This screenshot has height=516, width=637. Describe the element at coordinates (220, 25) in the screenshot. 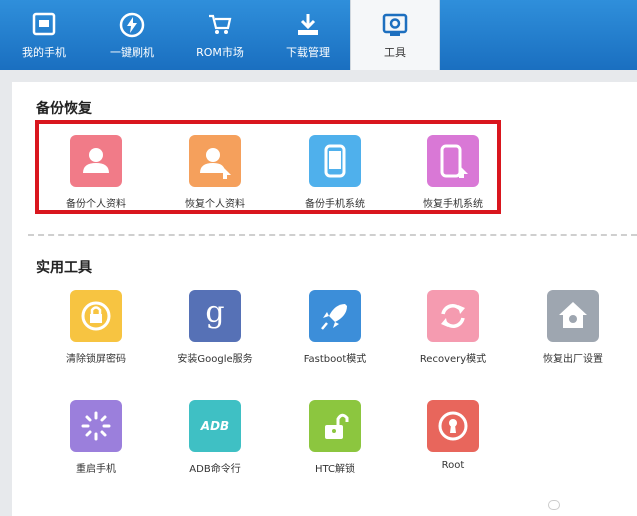

I see `cart-icon` at that location.